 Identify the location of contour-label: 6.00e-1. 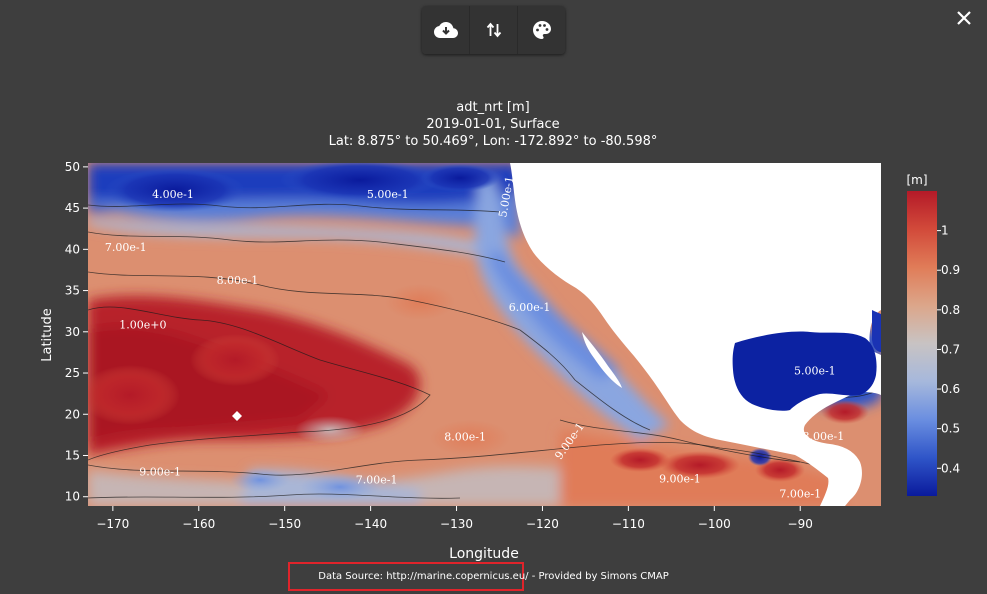
(530, 307).